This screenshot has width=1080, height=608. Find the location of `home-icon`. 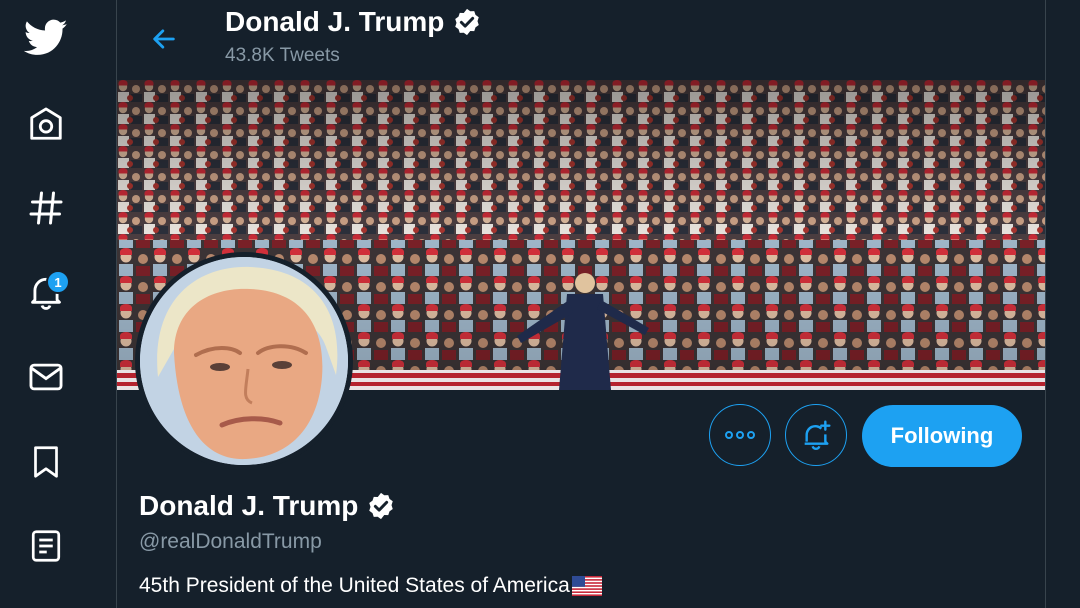

home-icon is located at coordinates (46, 123).